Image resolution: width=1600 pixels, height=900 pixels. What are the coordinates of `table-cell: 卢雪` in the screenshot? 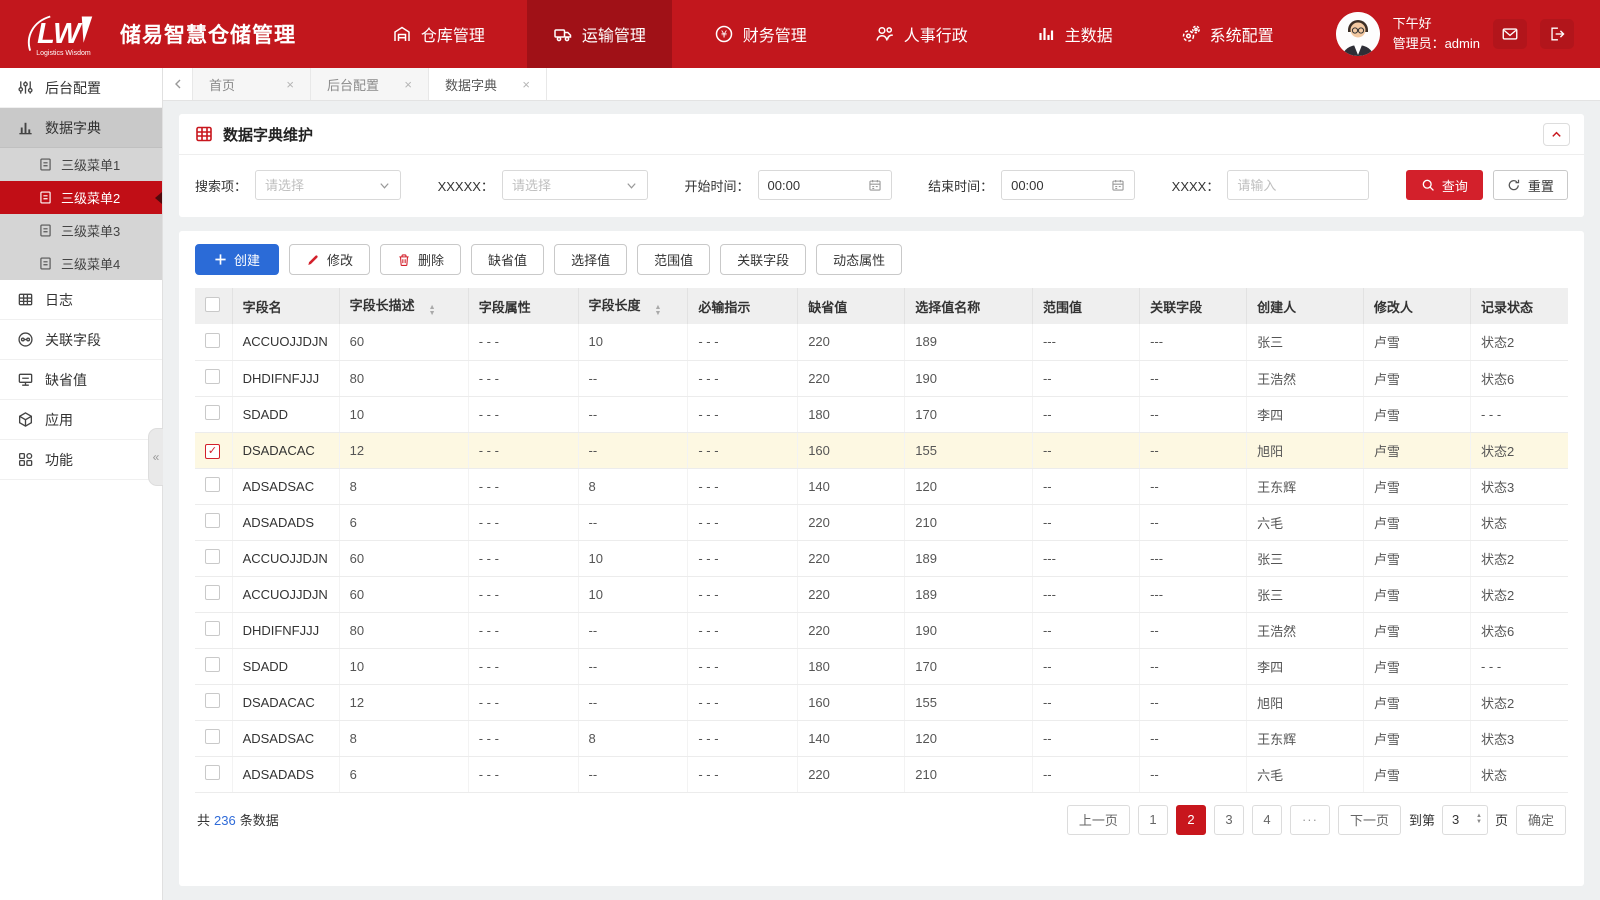 It's located at (1416, 522).